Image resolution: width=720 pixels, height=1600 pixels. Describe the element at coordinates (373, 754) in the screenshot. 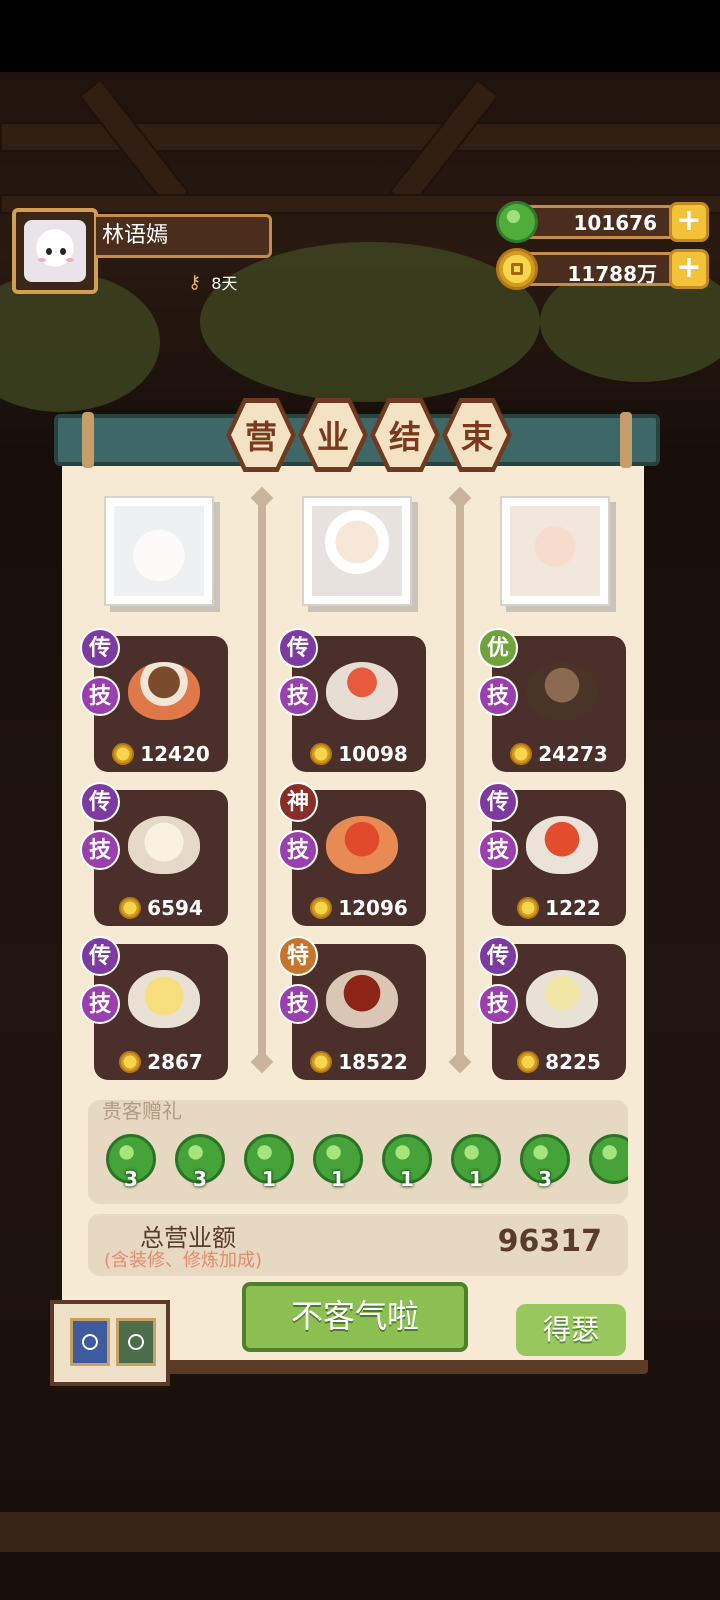

I see `dish-price: 10098` at that location.